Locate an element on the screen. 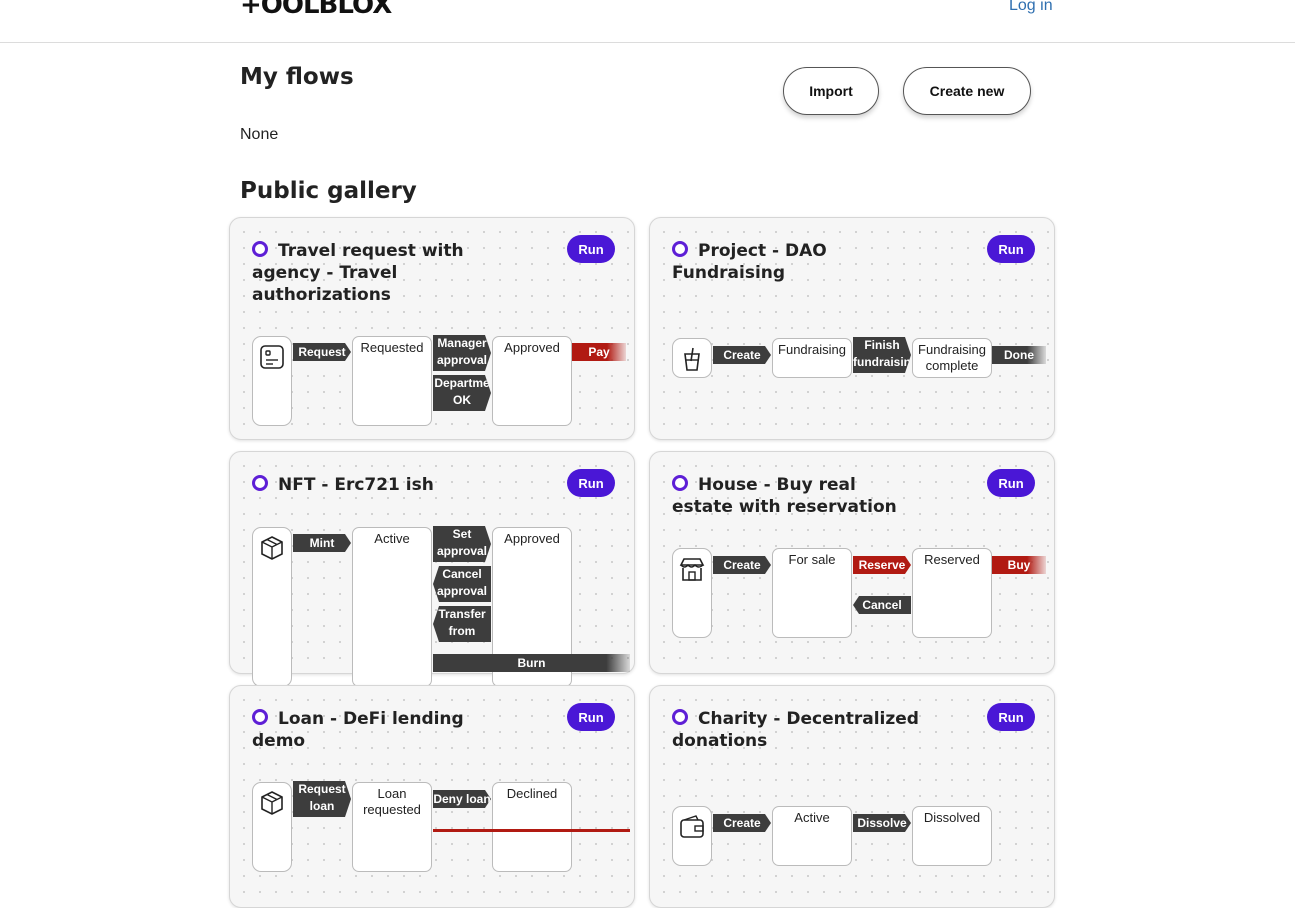  card-title: Charity - Decentralized donations is located at coordinates (795, 730).